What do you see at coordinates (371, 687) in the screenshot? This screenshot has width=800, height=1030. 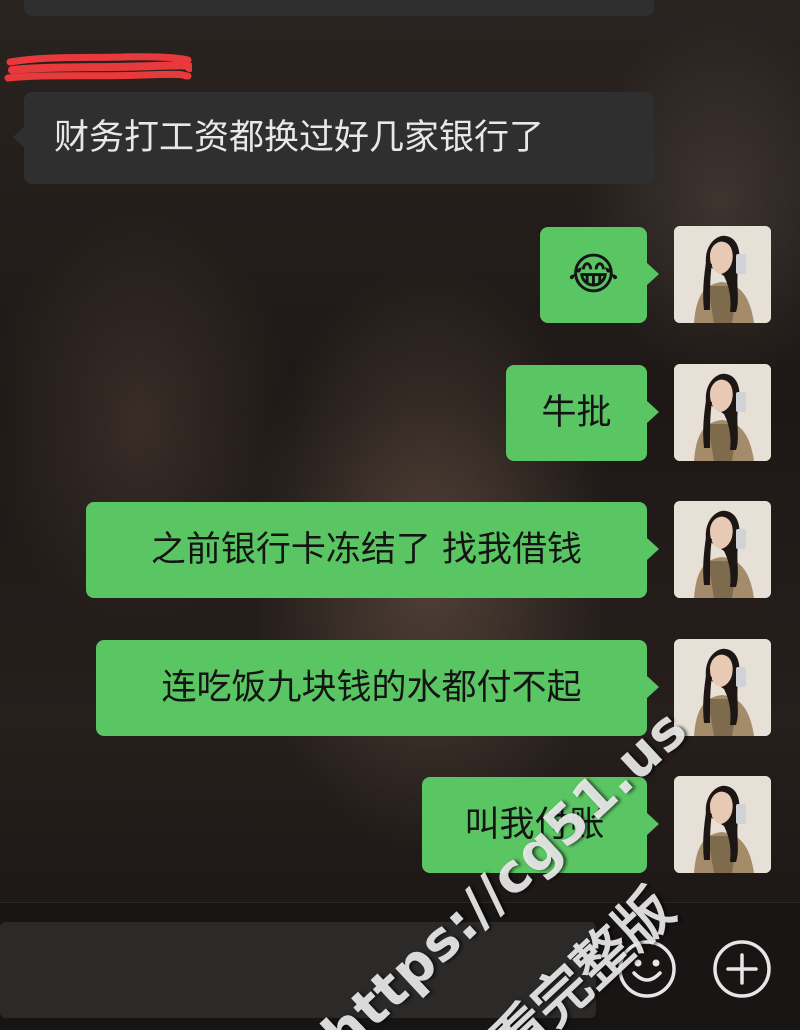 I see `message-text: 连吃饭九块钱的水都付不起` at bounding box center [371, 687].